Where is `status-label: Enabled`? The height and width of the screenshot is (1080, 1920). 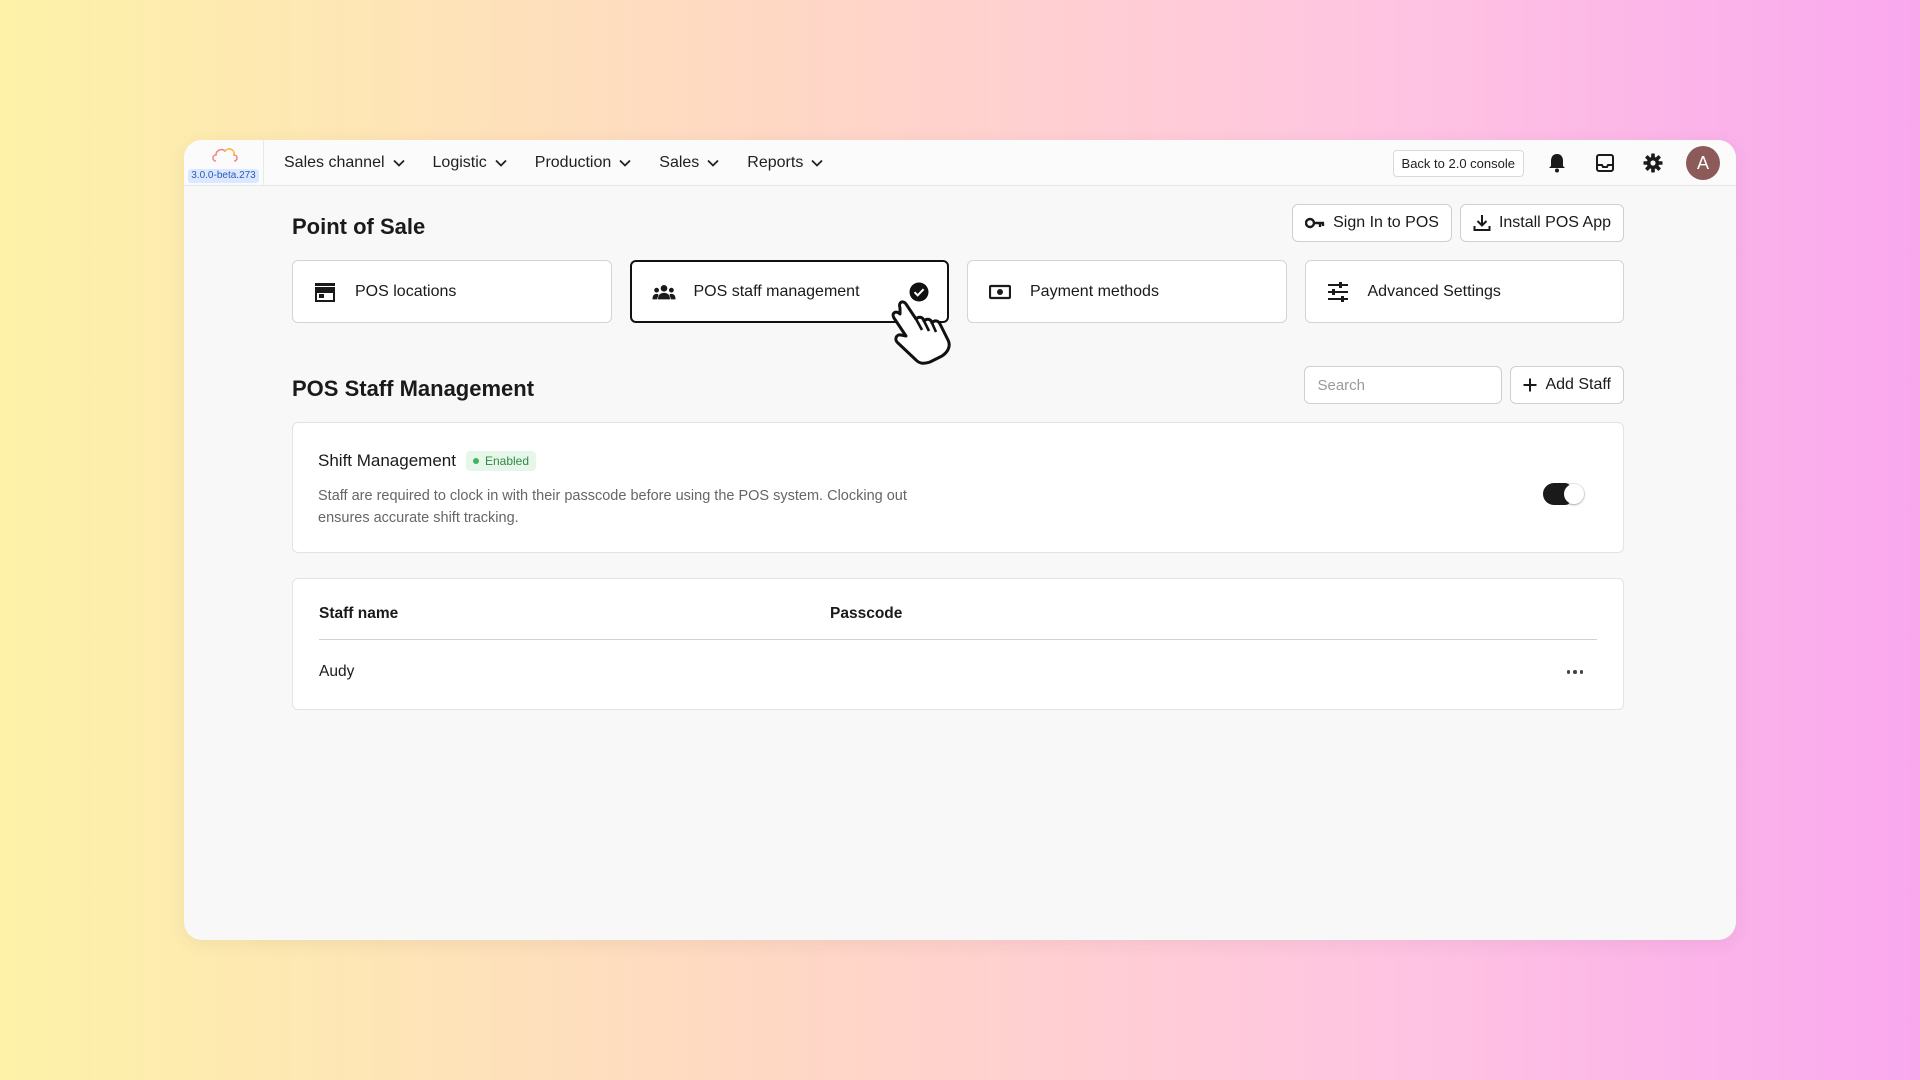
status-label: Enabled is located at coordinates (507, 461).